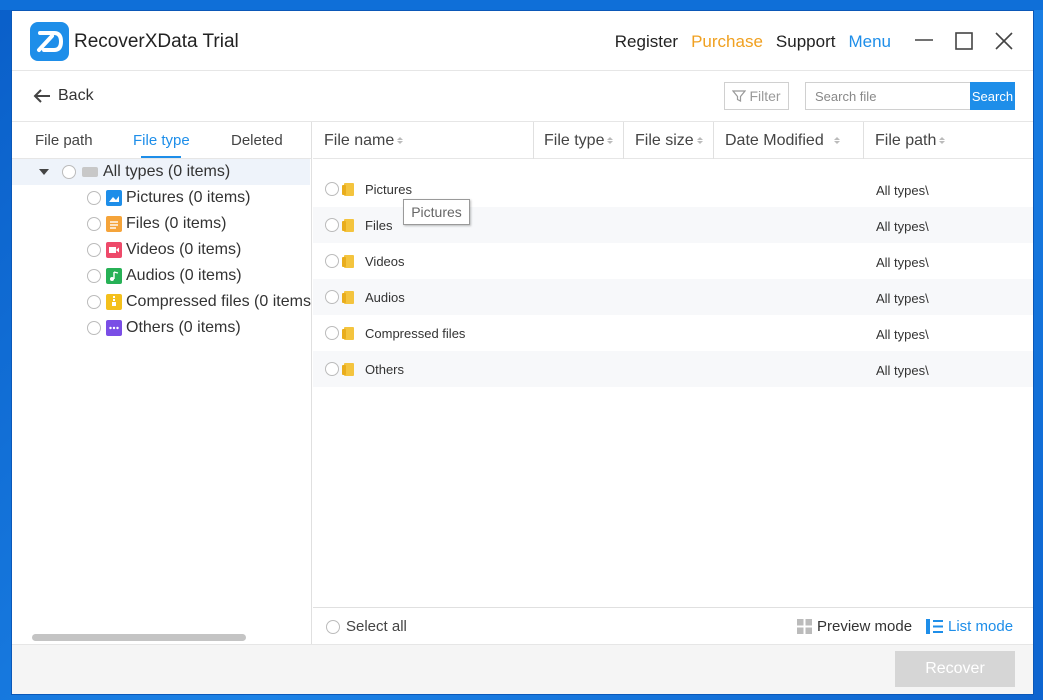  I want to click on tab-file-path: File path, so click(64, 140).